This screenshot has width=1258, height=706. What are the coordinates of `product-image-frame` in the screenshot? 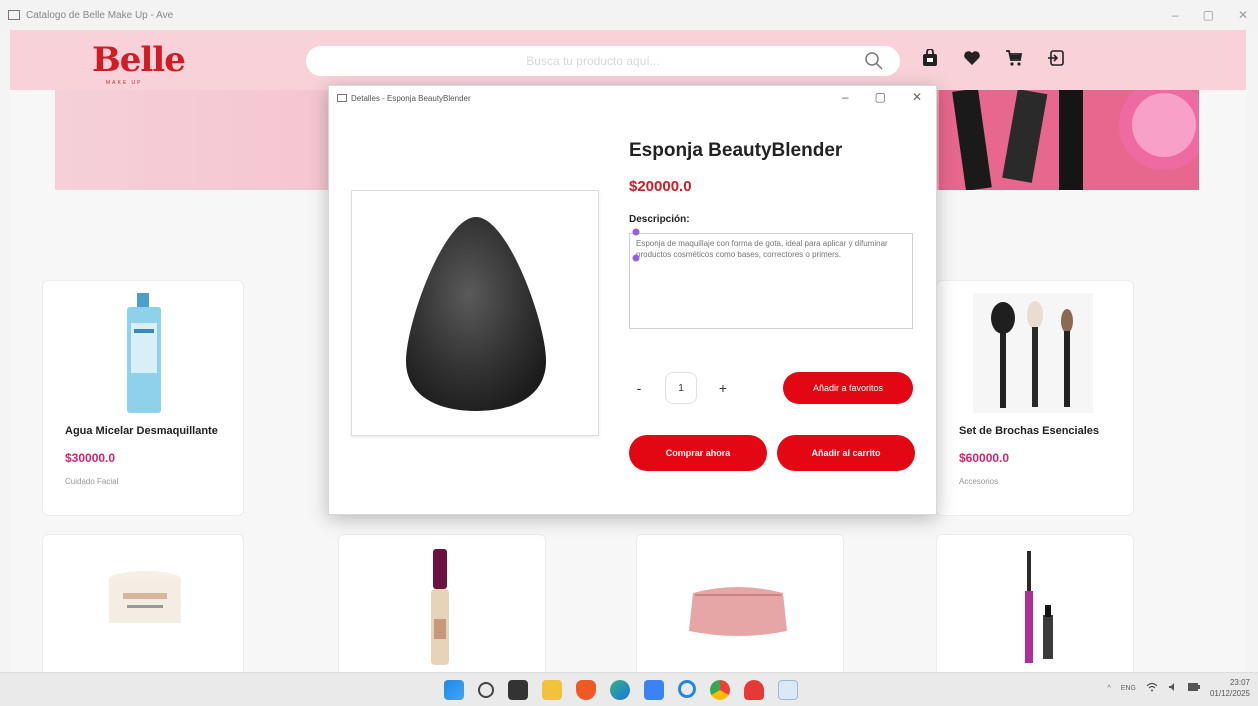 It's located at (475, 313).